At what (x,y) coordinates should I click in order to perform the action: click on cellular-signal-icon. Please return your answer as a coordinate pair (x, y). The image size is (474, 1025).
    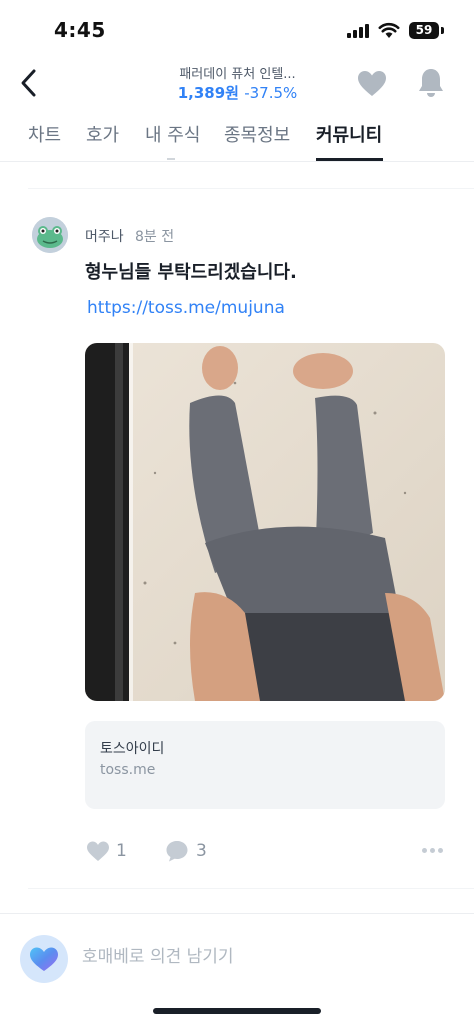
    Looking at the image, I should click on (359, 31).